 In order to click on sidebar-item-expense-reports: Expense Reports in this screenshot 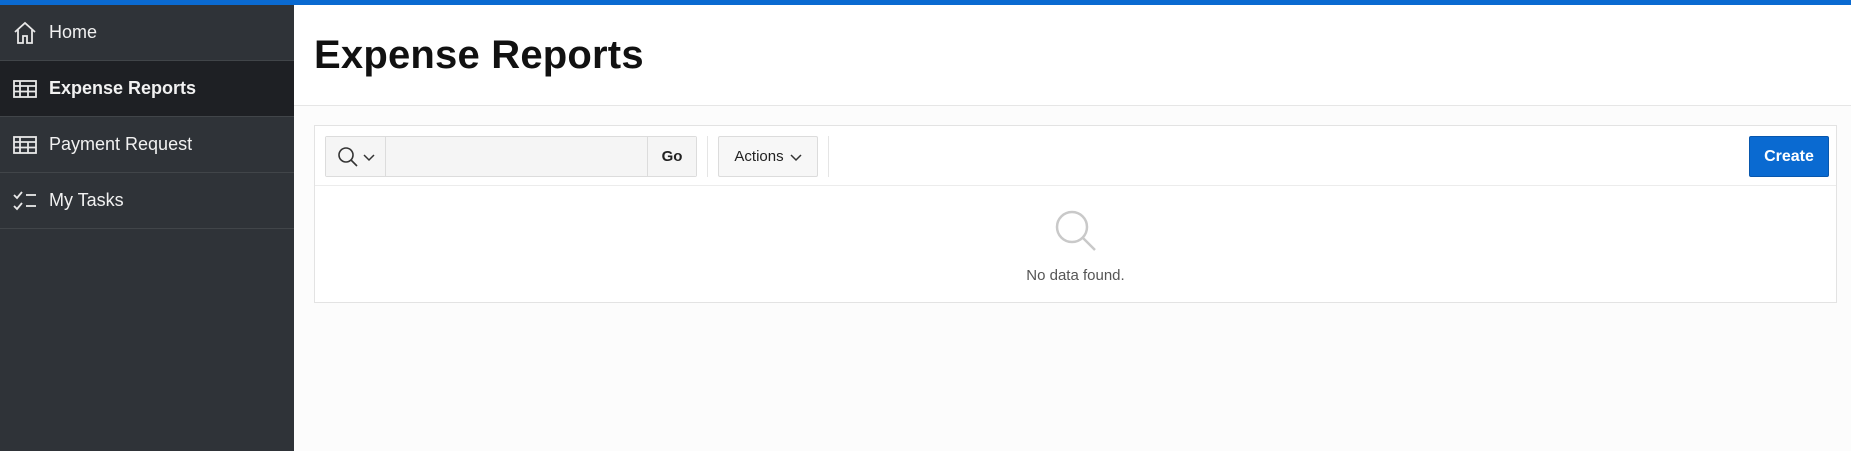, I will do `click(147, 89)`.